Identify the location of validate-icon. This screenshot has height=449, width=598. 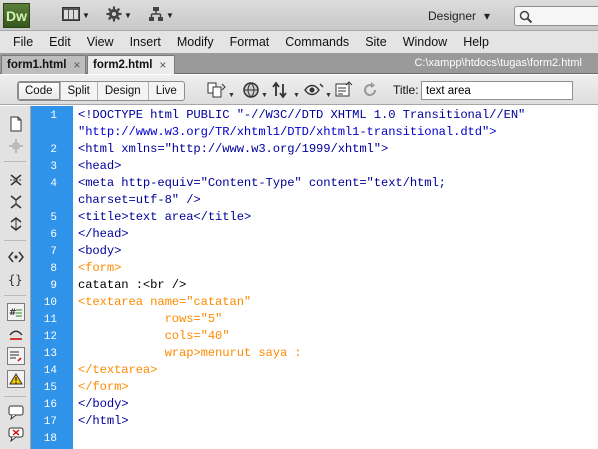
(344, 91).